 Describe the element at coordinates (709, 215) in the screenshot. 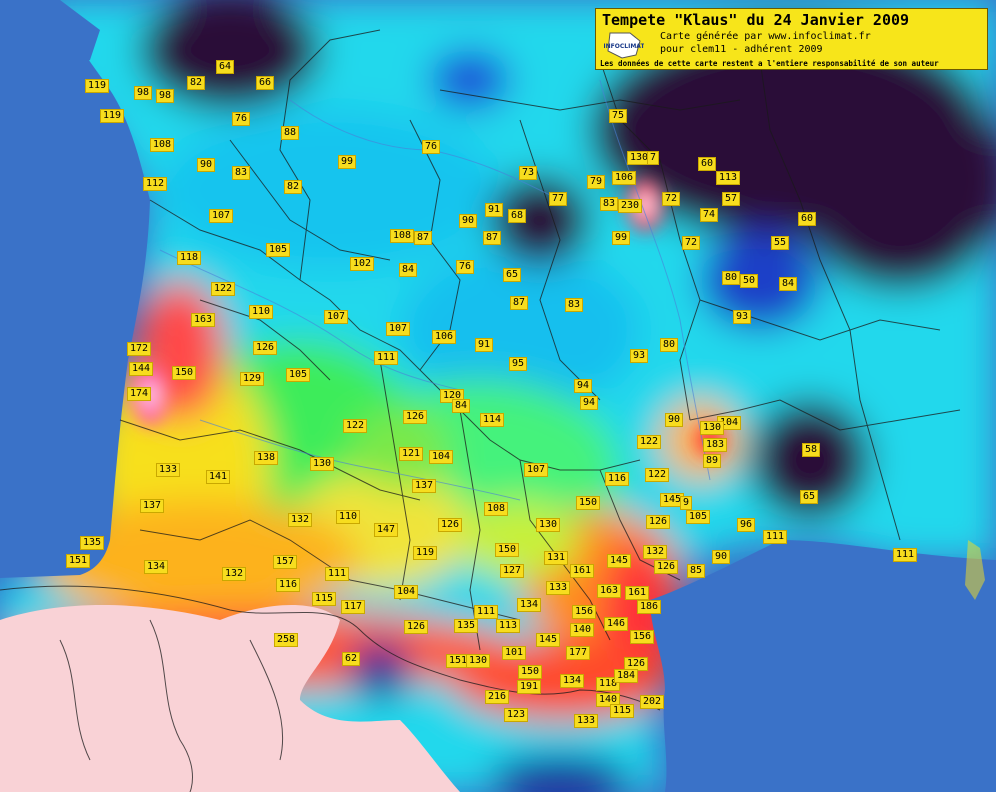

I see `station-label: 74` at that location.